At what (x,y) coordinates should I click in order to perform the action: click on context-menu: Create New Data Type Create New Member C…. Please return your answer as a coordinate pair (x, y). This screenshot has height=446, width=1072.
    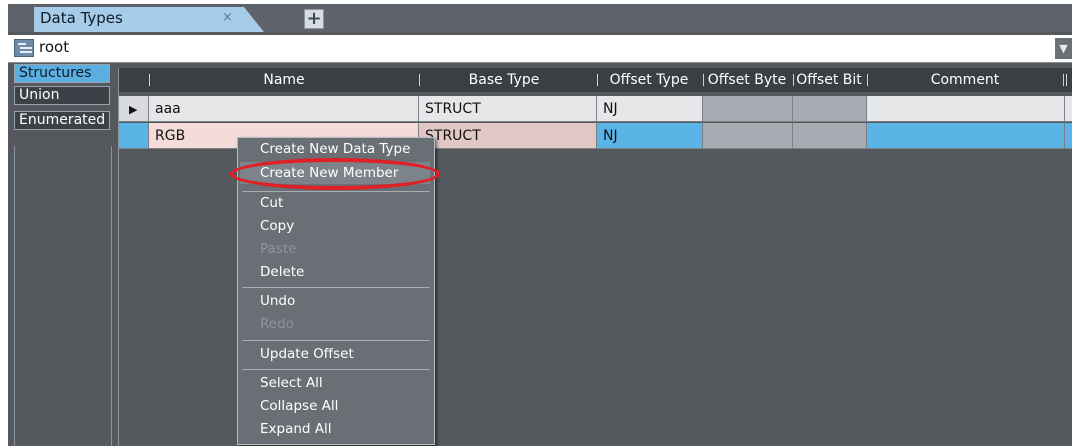
    Looking at the image, I should click on (335, 291).